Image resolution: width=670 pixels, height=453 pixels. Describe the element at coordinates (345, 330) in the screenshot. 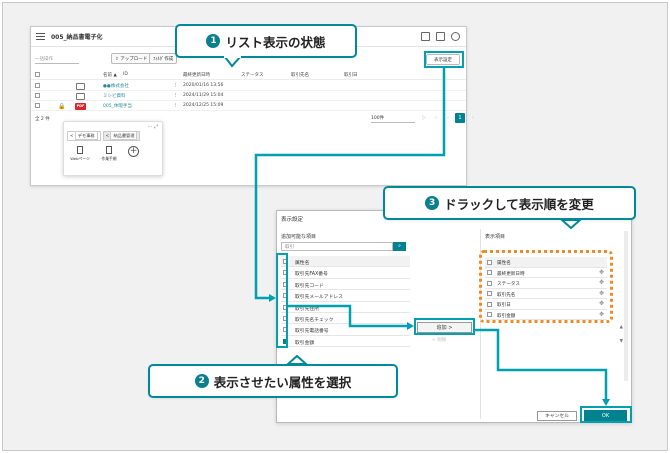

I see `list-item: 取引先電話番号` at that location.